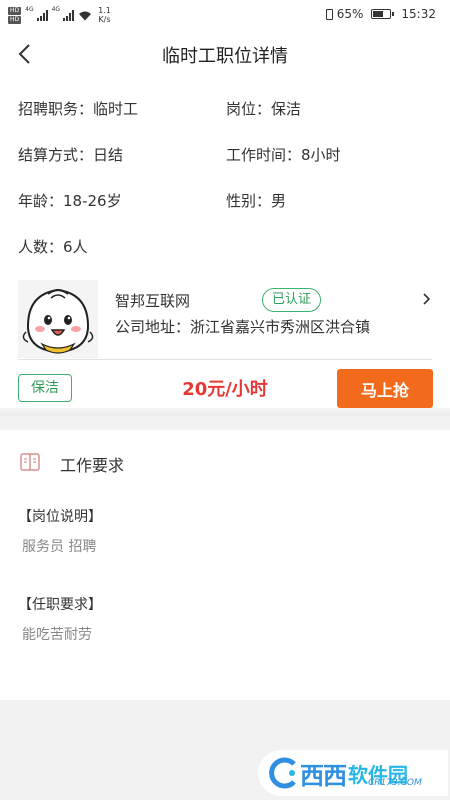  What do you see at coordinates (70, 201) in the screenshot?
I see `job-age: 年龄：18-26岁` at bounding box center [70, 201].